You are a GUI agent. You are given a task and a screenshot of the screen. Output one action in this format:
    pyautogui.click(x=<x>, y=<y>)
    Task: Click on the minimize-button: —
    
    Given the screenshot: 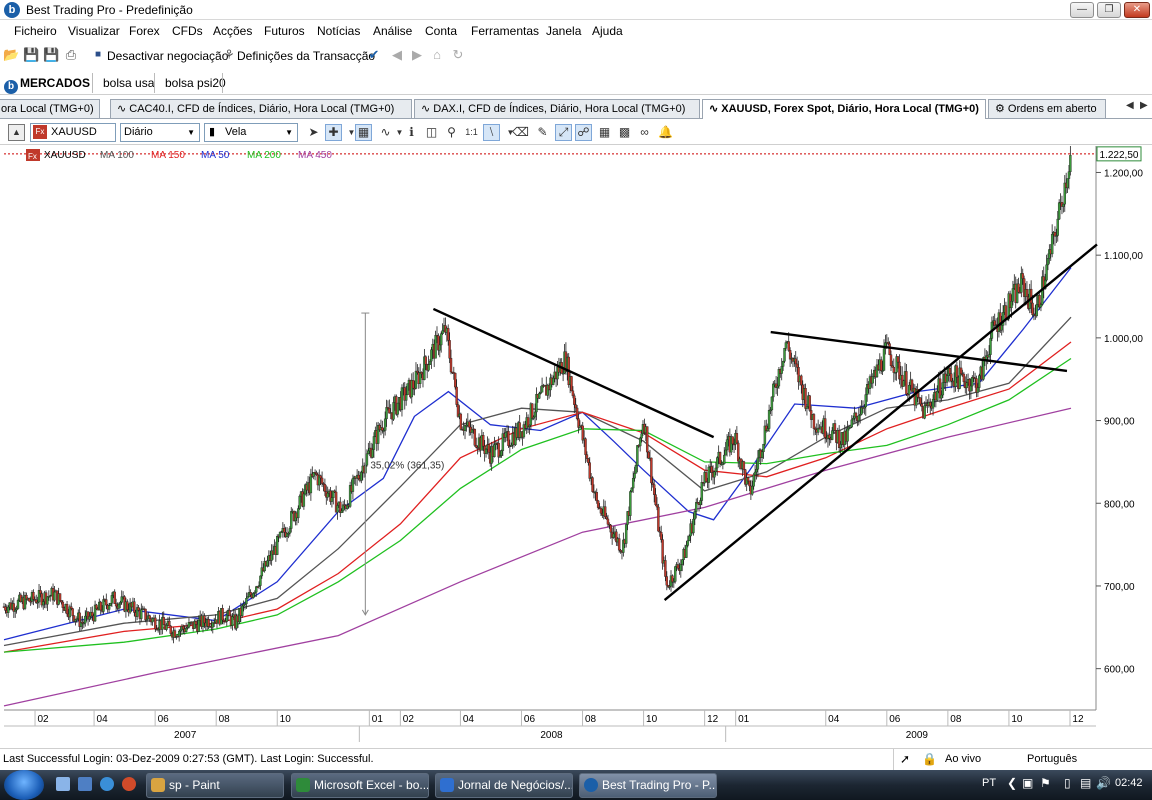 What is the action you would take?
    pyautogui.click(x=1082, y=10)
    